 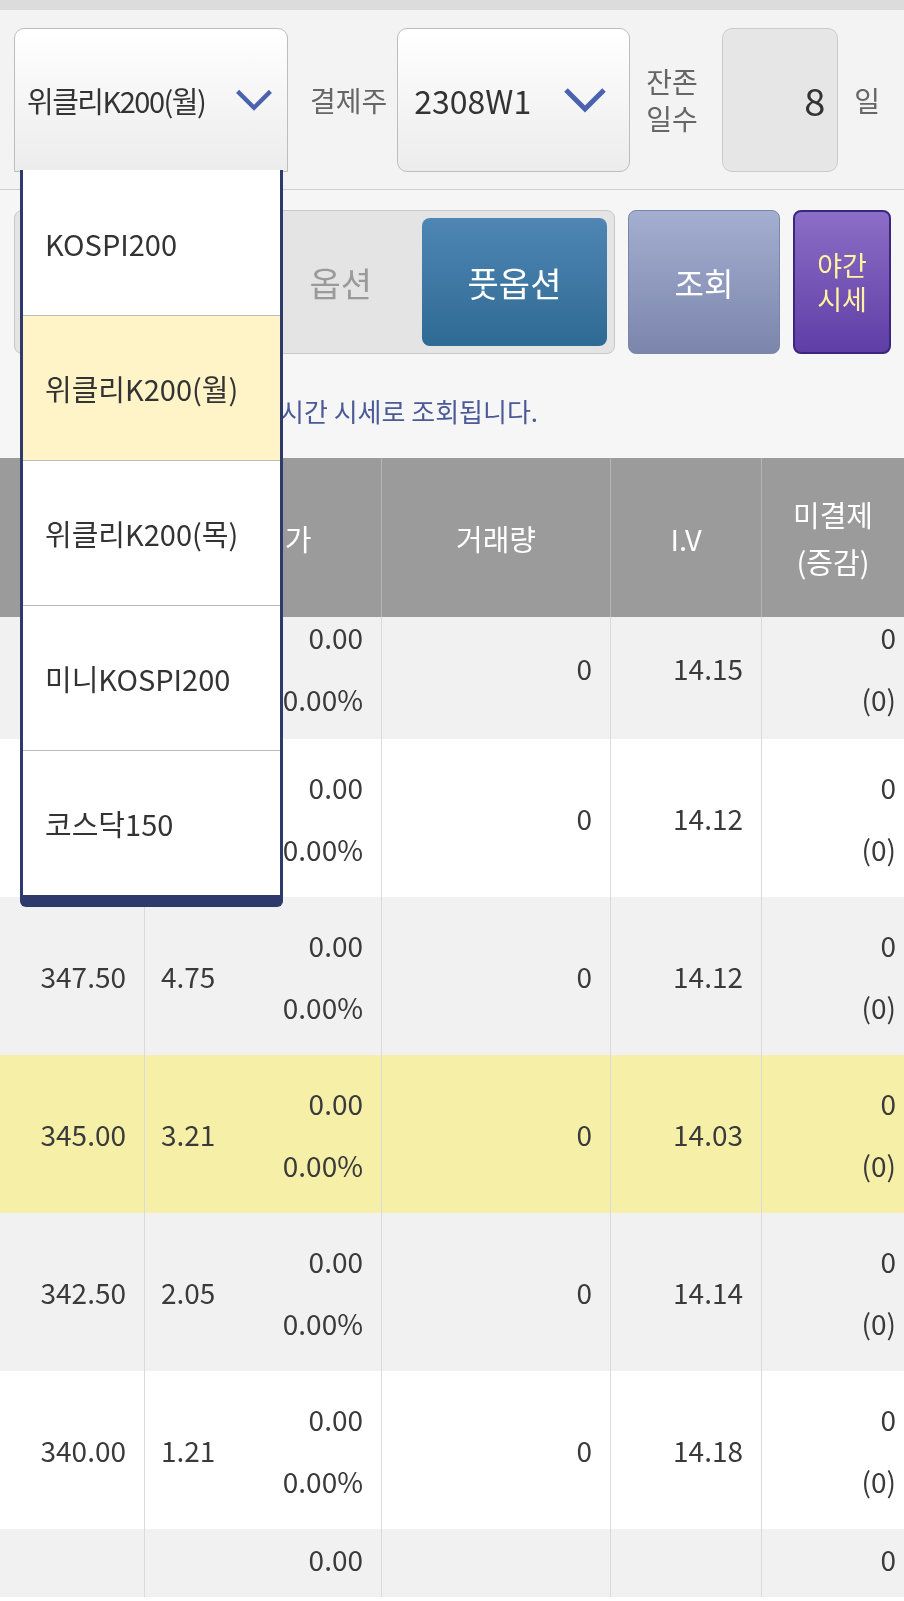 What do you see at coordinates (842, 282) in the screenshot?
I see `night-quote-button: 야간 시세` at bounding box center [842, 282].